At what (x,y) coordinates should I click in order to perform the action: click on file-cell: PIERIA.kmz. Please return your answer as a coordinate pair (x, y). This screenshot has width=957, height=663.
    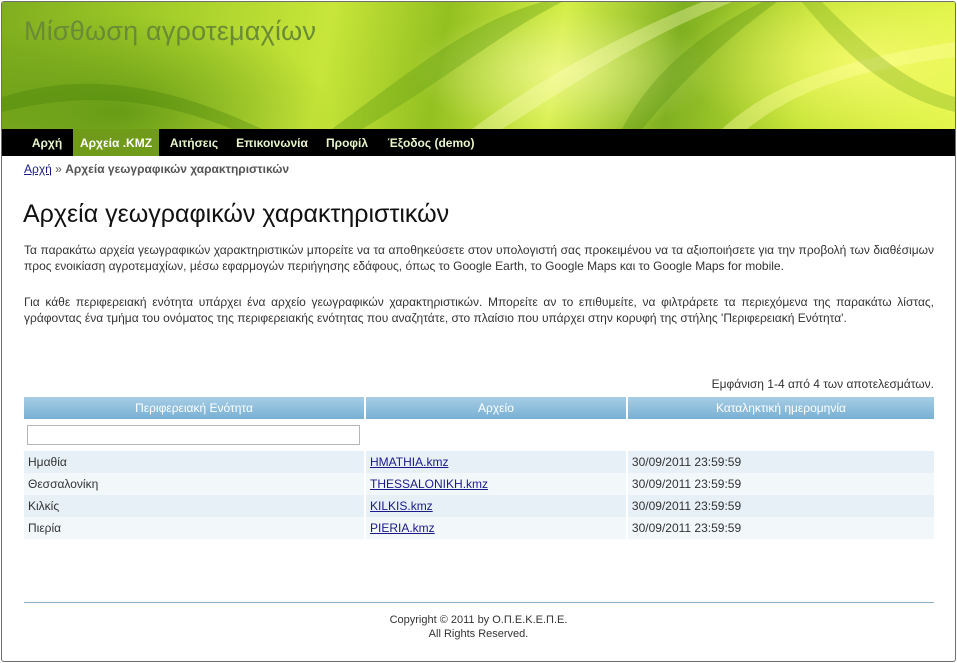
    Looking at the image, I should click on (496, 528).